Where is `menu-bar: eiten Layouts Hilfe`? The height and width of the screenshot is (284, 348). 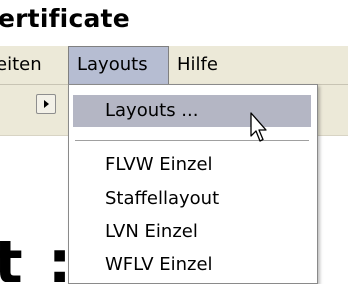
menu-bar: eiten Layouts Hilfe is located at coordinates (174, 65).